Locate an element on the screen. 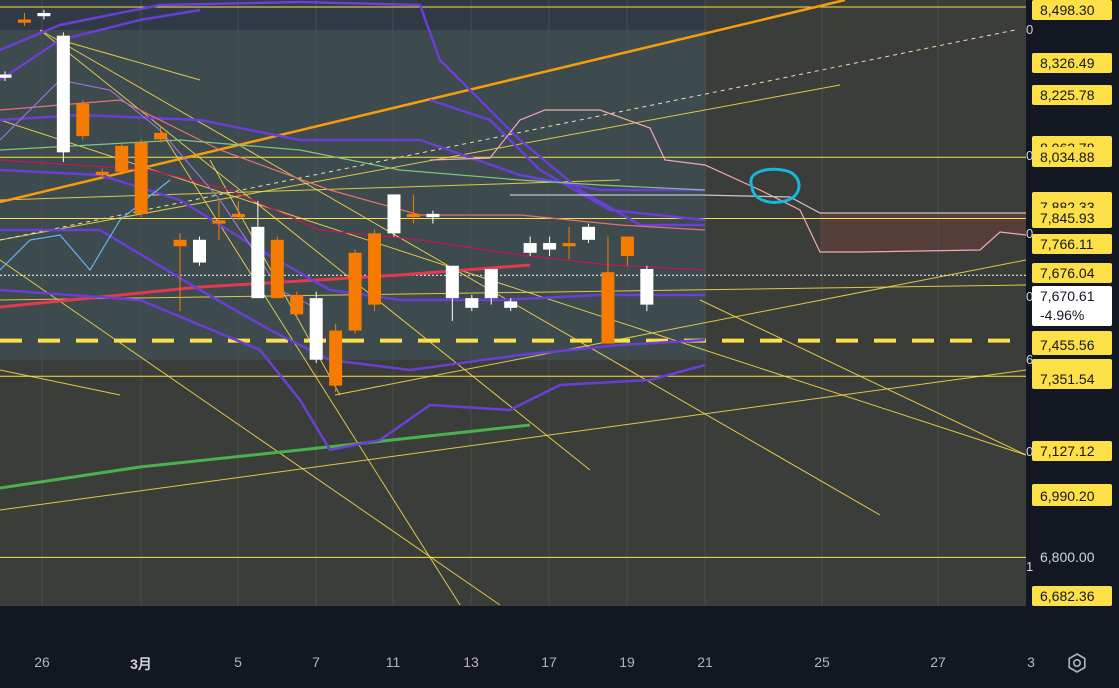 Image resolution: width=1119 pixels, height=688 pixels. time-tick-label: 3月 is located at coordinates (141, 664).